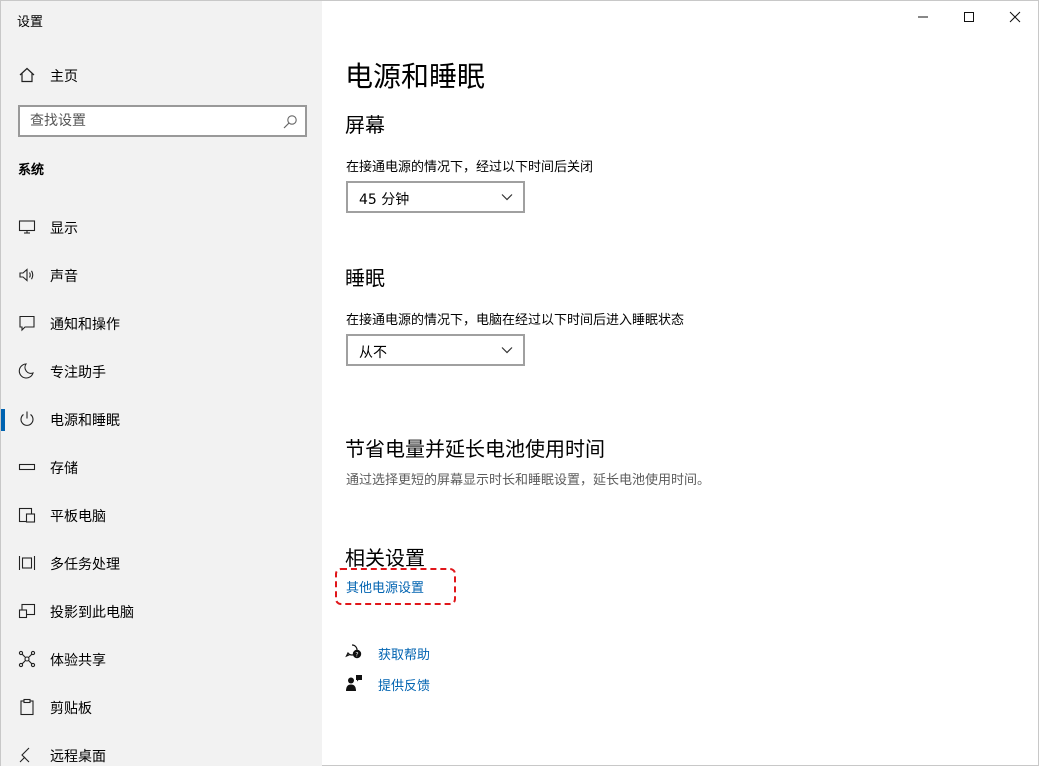  What do you see at coordinates (26, 371) in the screenshot?
I see `moon-icon` at bounding box center [26, 371].